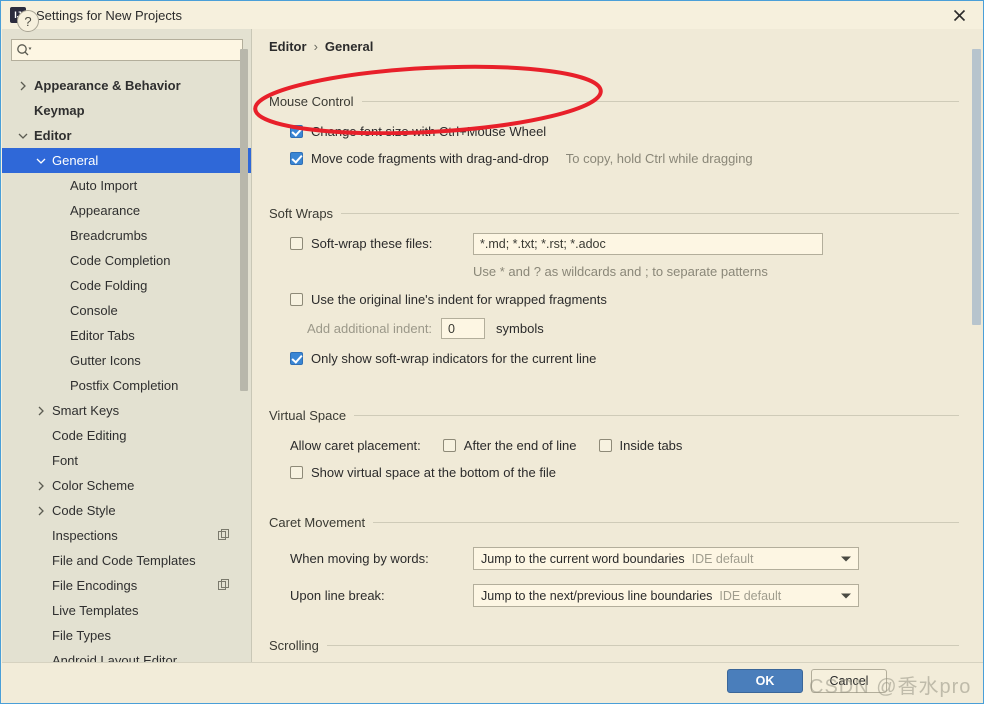  I want to click on title-bar: Settings for New Projects, so click(492, 15).